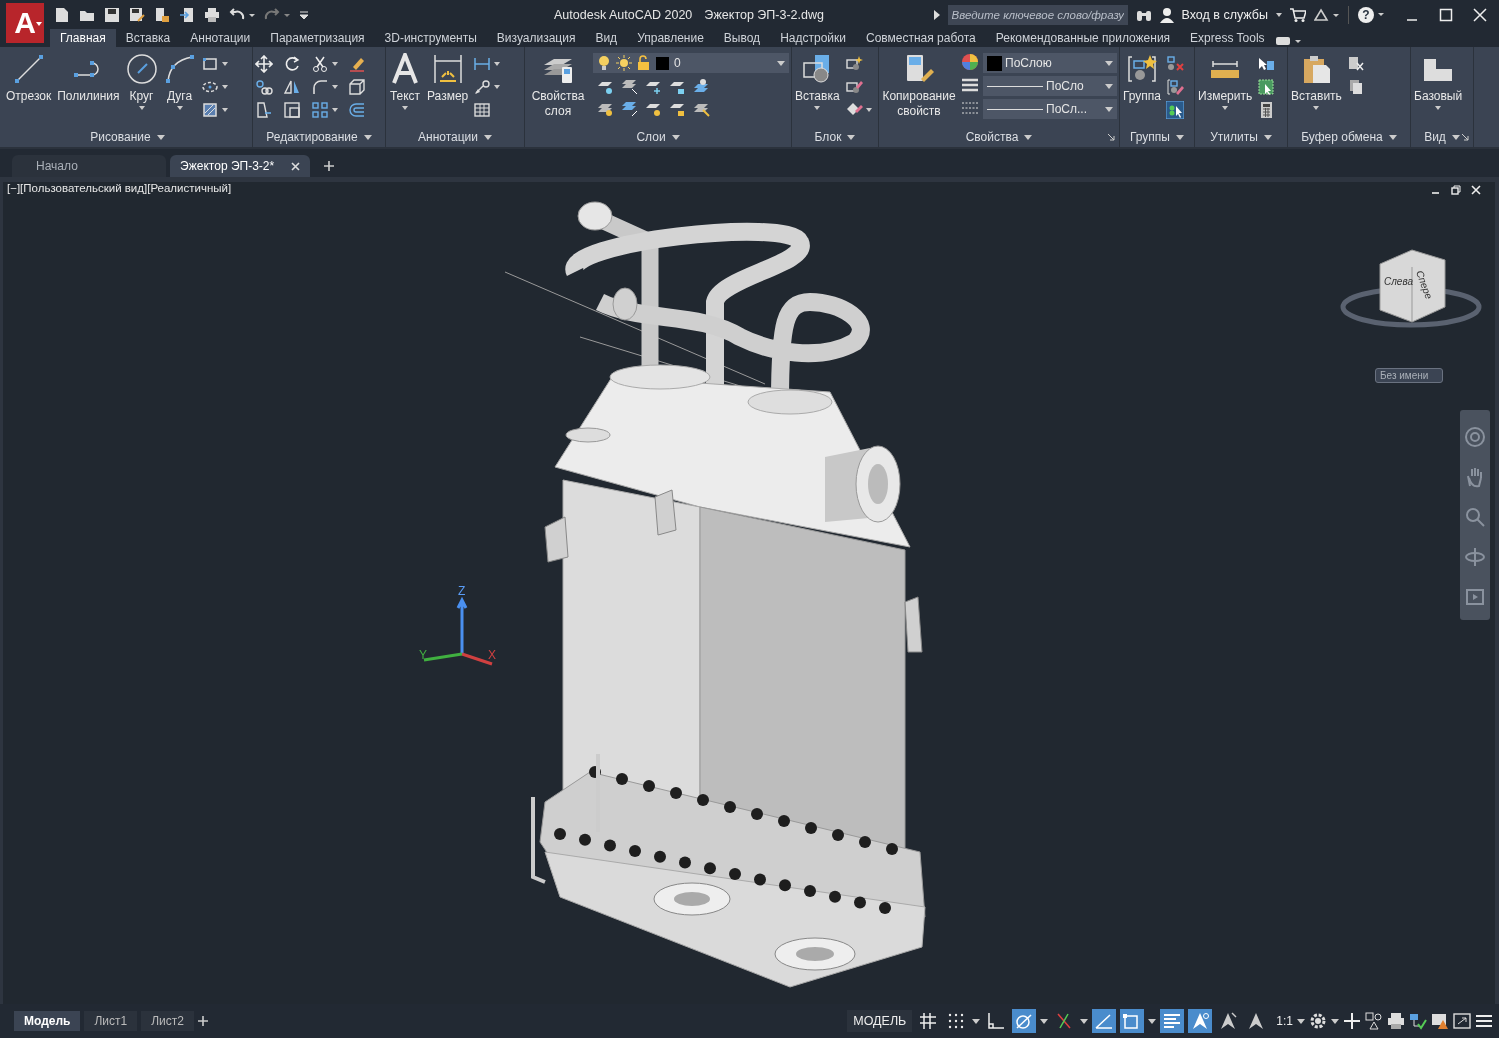 This screenshot has height=1038, width=1499. I want to click on ribbon-button: Измерить, so click(1225, 81).